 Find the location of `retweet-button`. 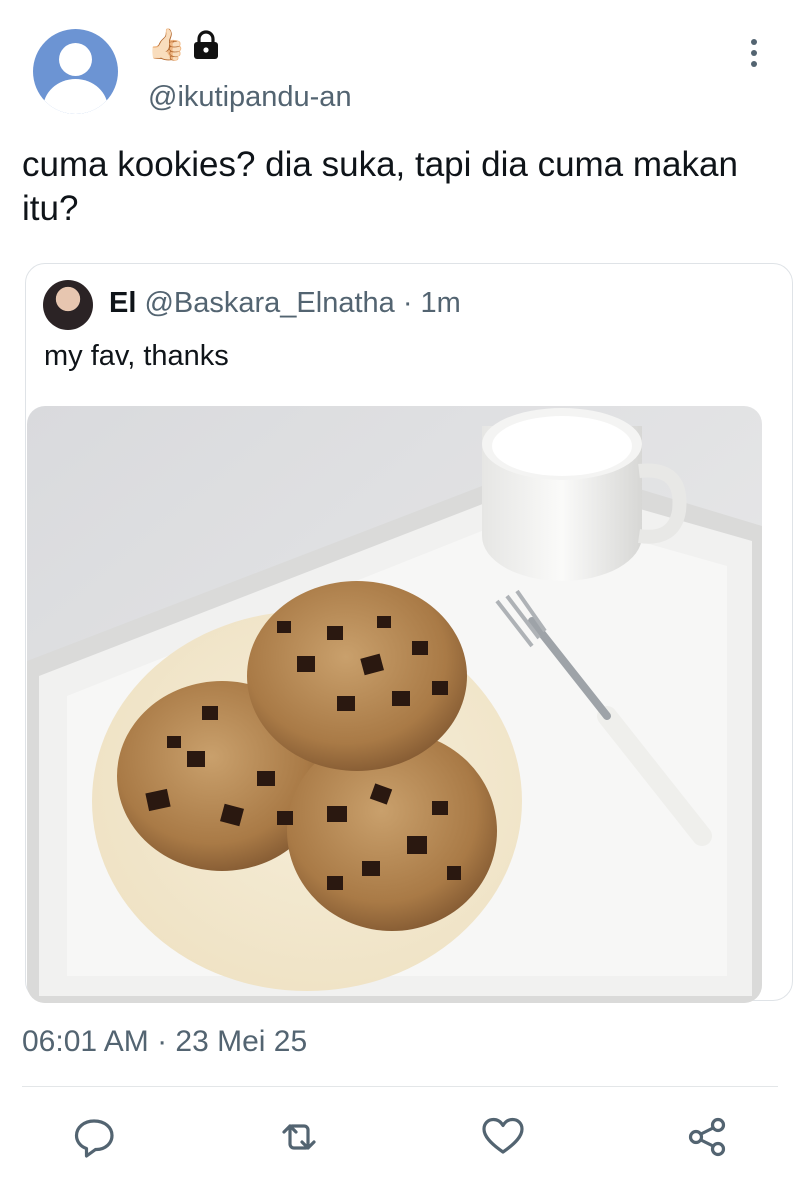

retweet-button is located at coordinates (299, 1137).